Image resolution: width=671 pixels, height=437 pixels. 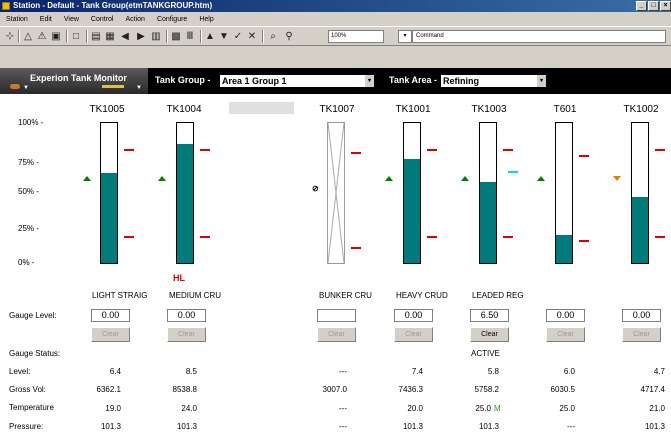 I want to click on zoom-input: 100%, so click(x=356, y=36).